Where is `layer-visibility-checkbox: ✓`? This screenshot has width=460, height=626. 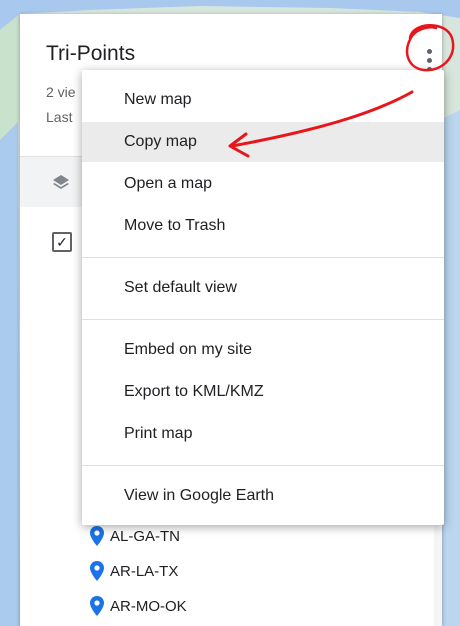 layer-visibility-checkbox: ✓ is located at coordinates (62, 242).